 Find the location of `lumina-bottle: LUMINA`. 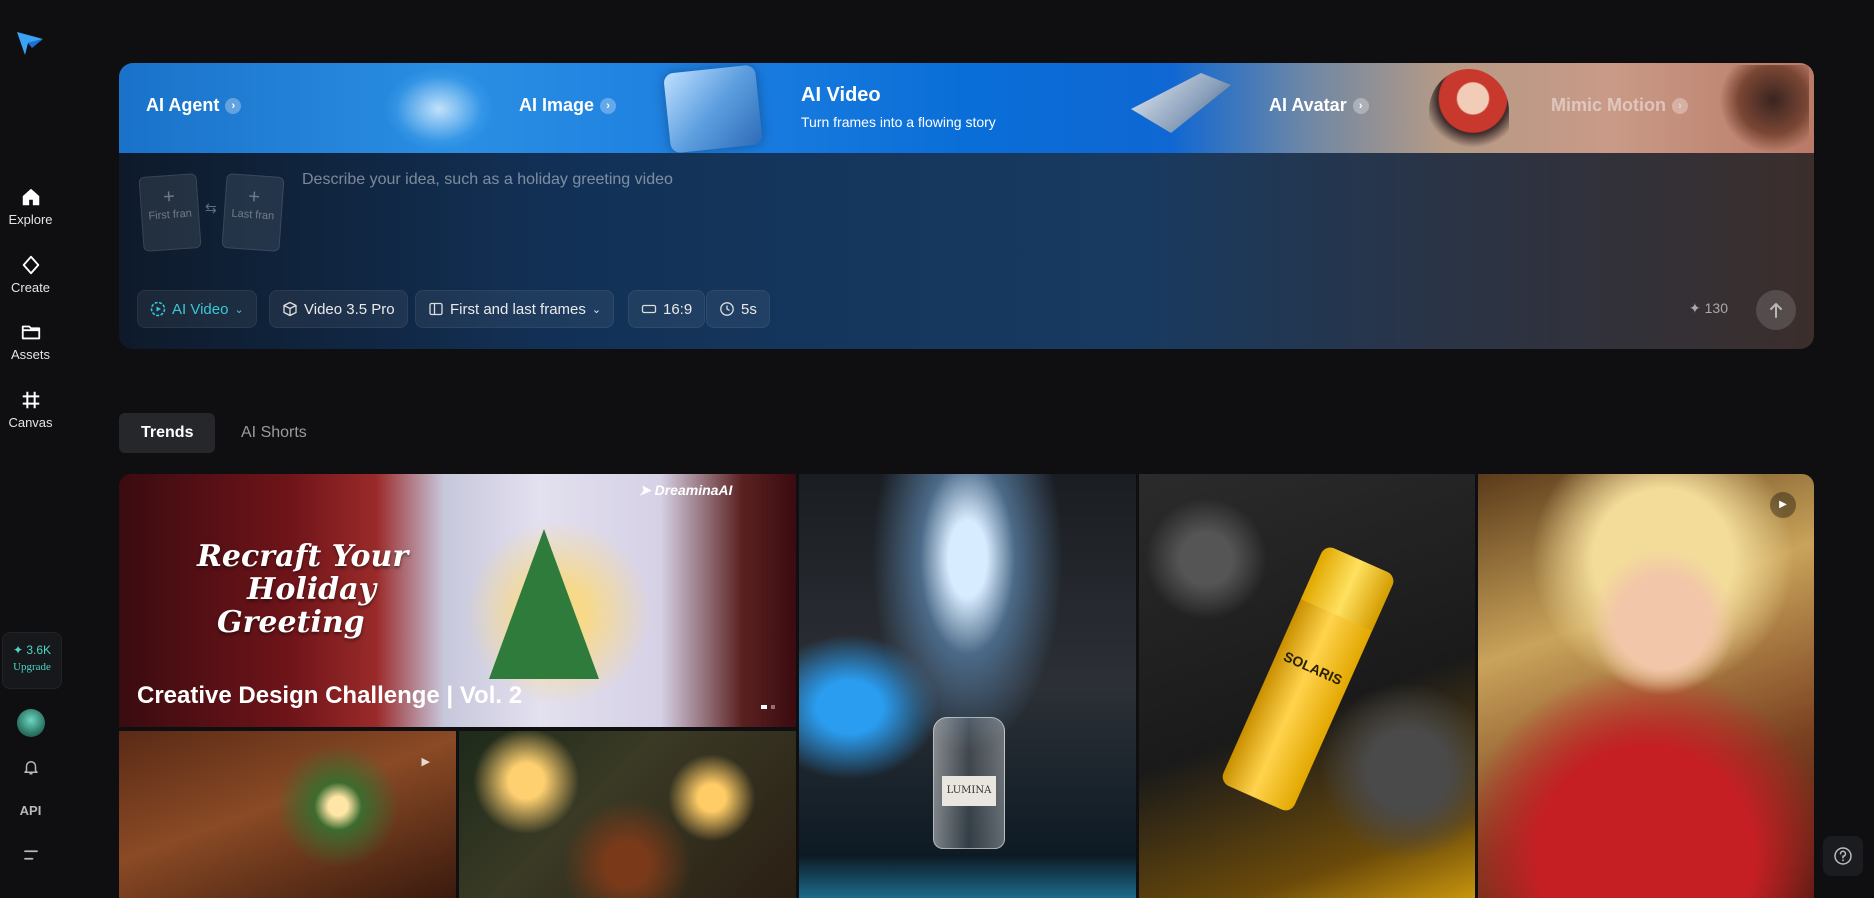

lumina-bottle: LUMINA is located at coordinates (969, 783).